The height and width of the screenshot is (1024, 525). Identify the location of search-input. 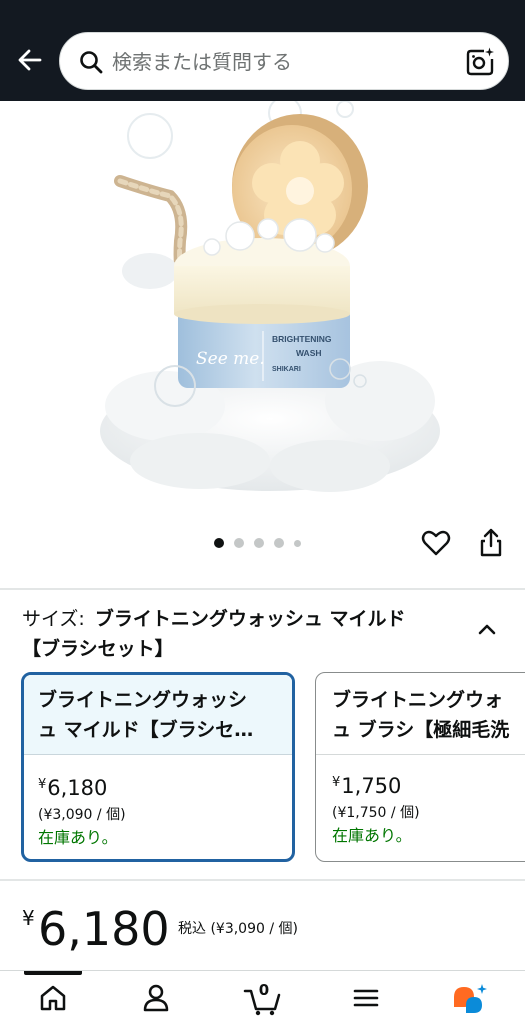
(282, 62).